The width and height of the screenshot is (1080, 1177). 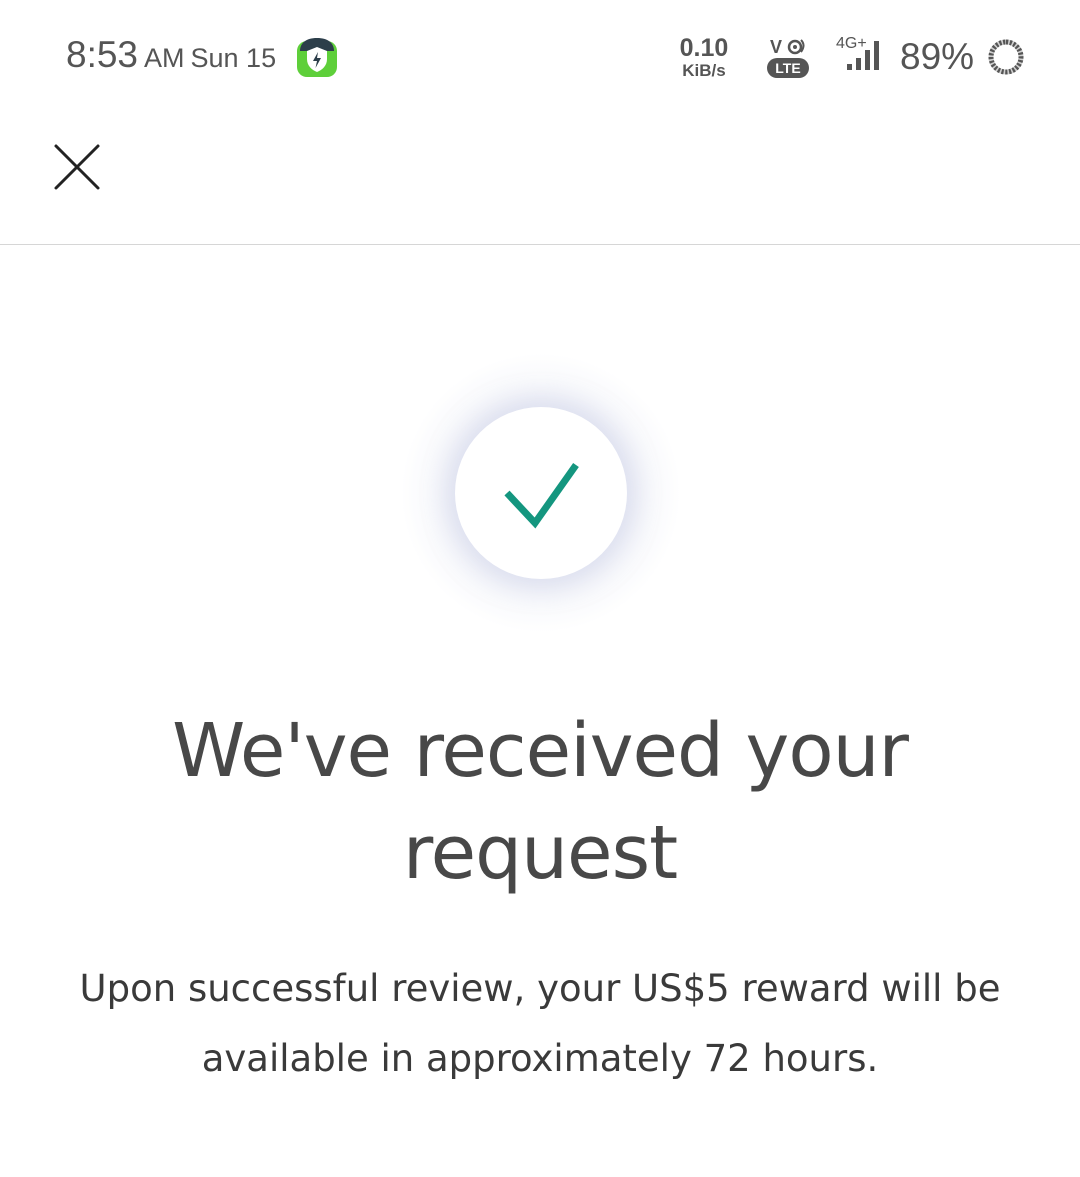 I want to click on volte-icon: V LTE, so click(x=788, y=57).